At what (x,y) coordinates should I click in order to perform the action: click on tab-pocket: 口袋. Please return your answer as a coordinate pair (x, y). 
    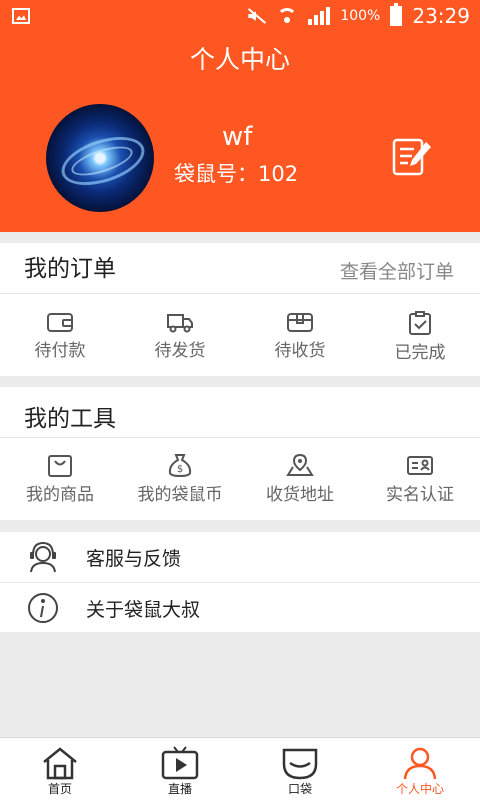
    Looking at the image, I should click on (300, 769).